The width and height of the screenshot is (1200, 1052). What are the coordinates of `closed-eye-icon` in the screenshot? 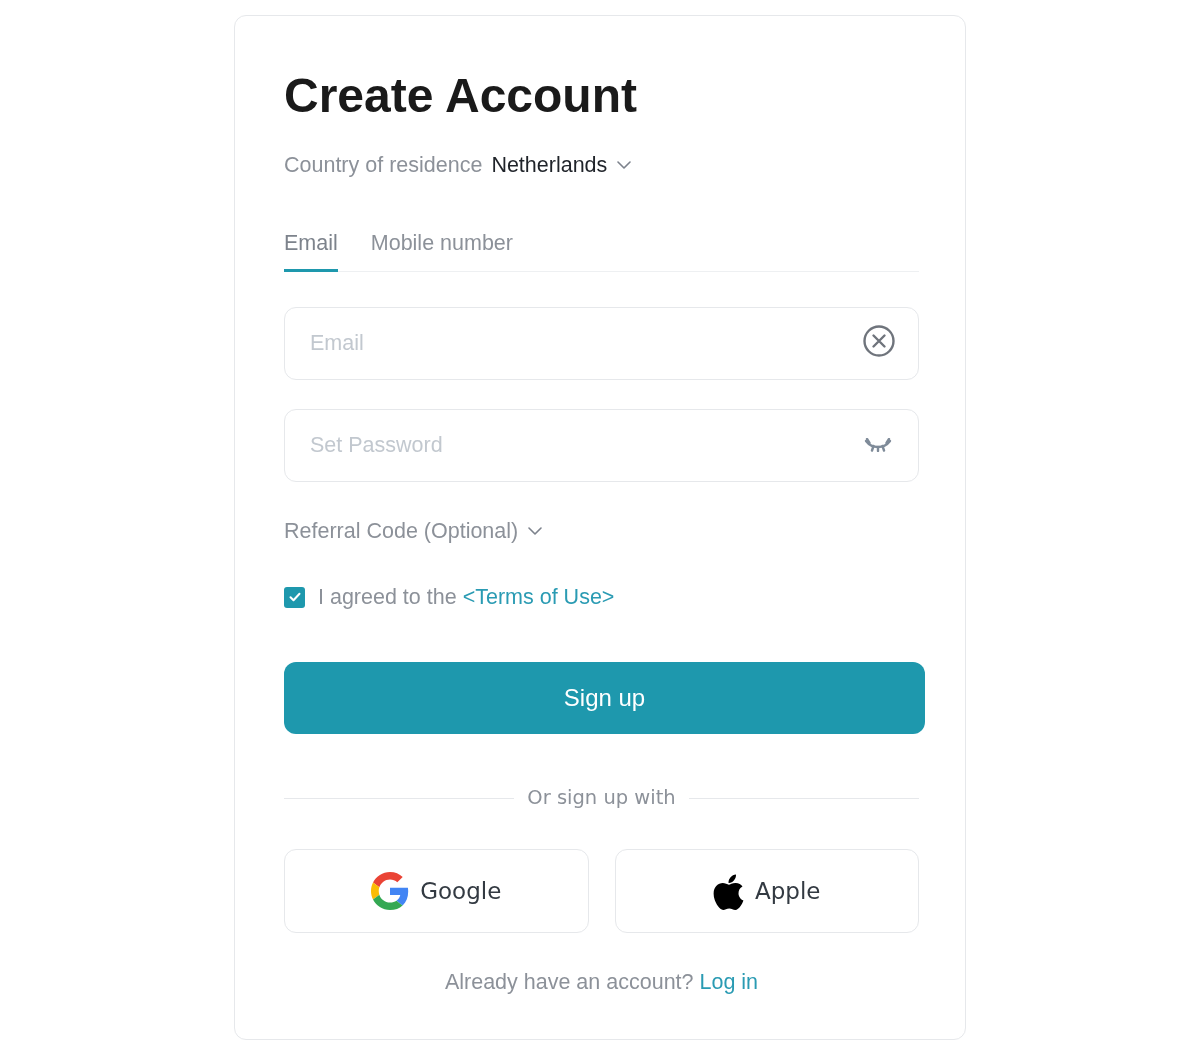 It's located at (878, 445).